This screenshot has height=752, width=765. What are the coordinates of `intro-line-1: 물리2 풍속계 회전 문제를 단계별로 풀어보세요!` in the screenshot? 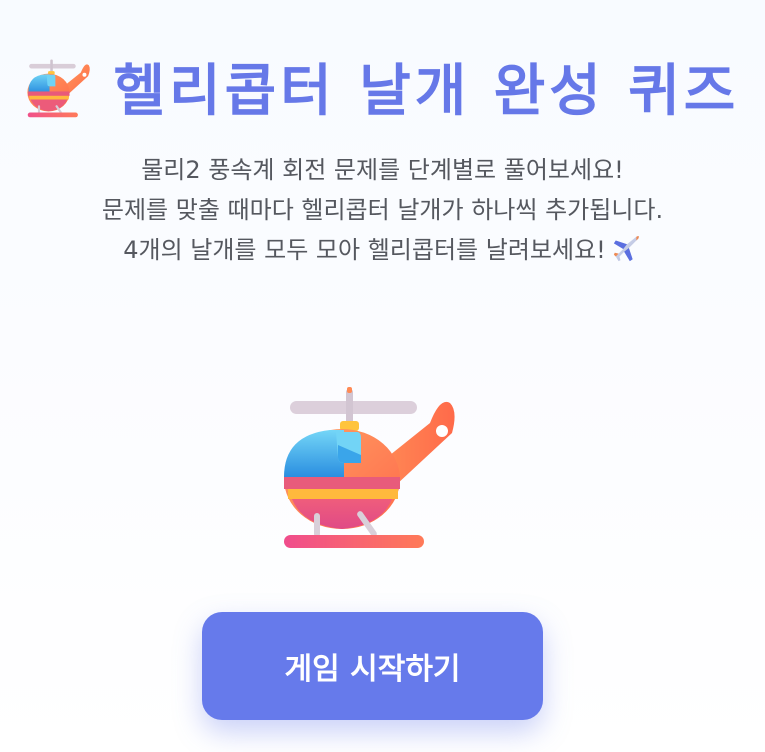 It's located at (382, 170).